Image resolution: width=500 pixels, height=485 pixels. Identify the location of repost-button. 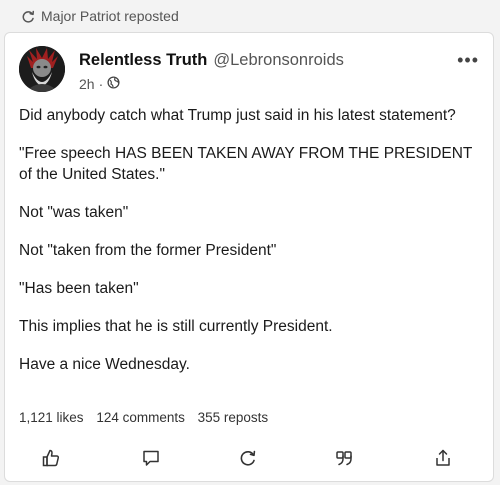
(248, 460).